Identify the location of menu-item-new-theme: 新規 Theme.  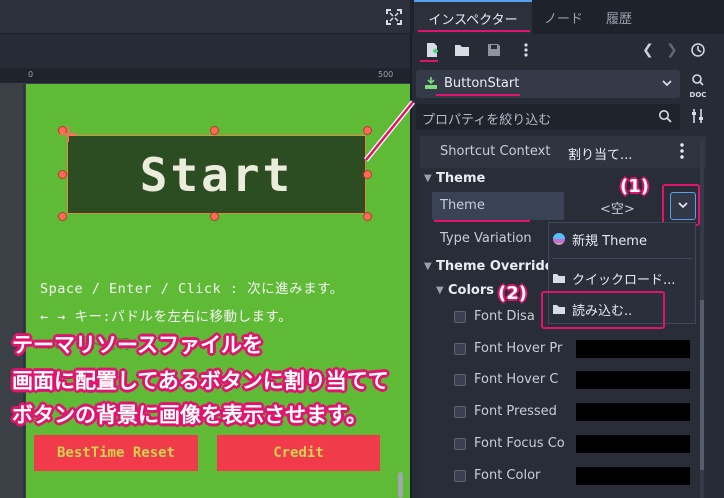
(599, 239).